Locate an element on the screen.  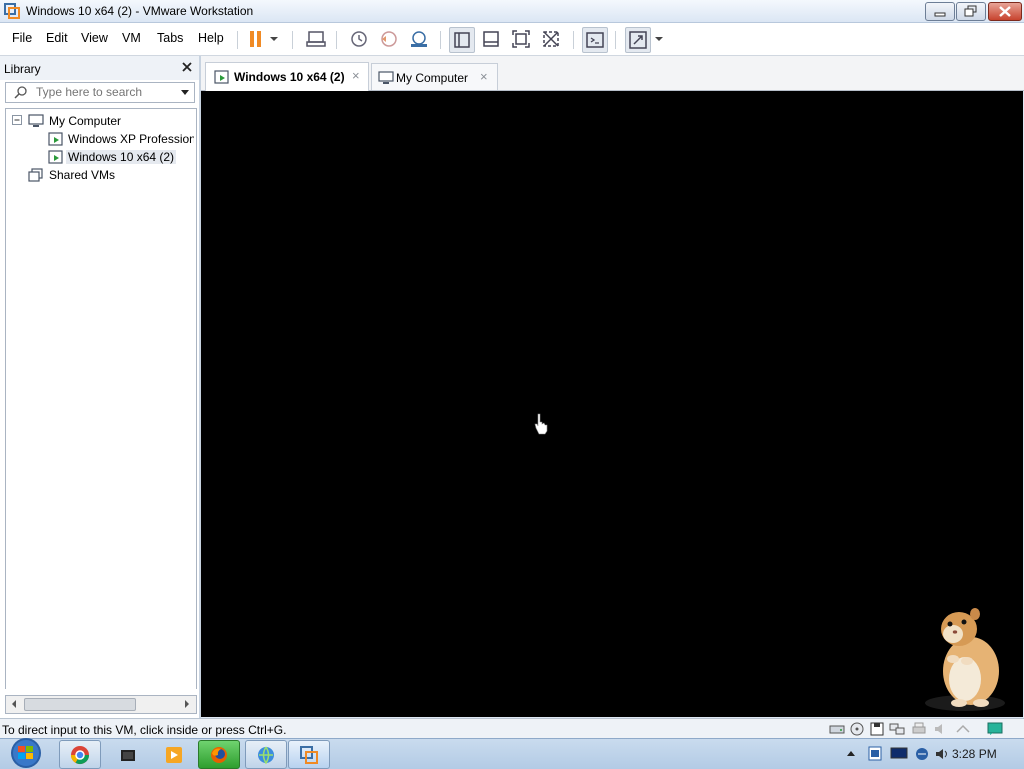
scrollbar-thumb is located at coordinates (80, 704).